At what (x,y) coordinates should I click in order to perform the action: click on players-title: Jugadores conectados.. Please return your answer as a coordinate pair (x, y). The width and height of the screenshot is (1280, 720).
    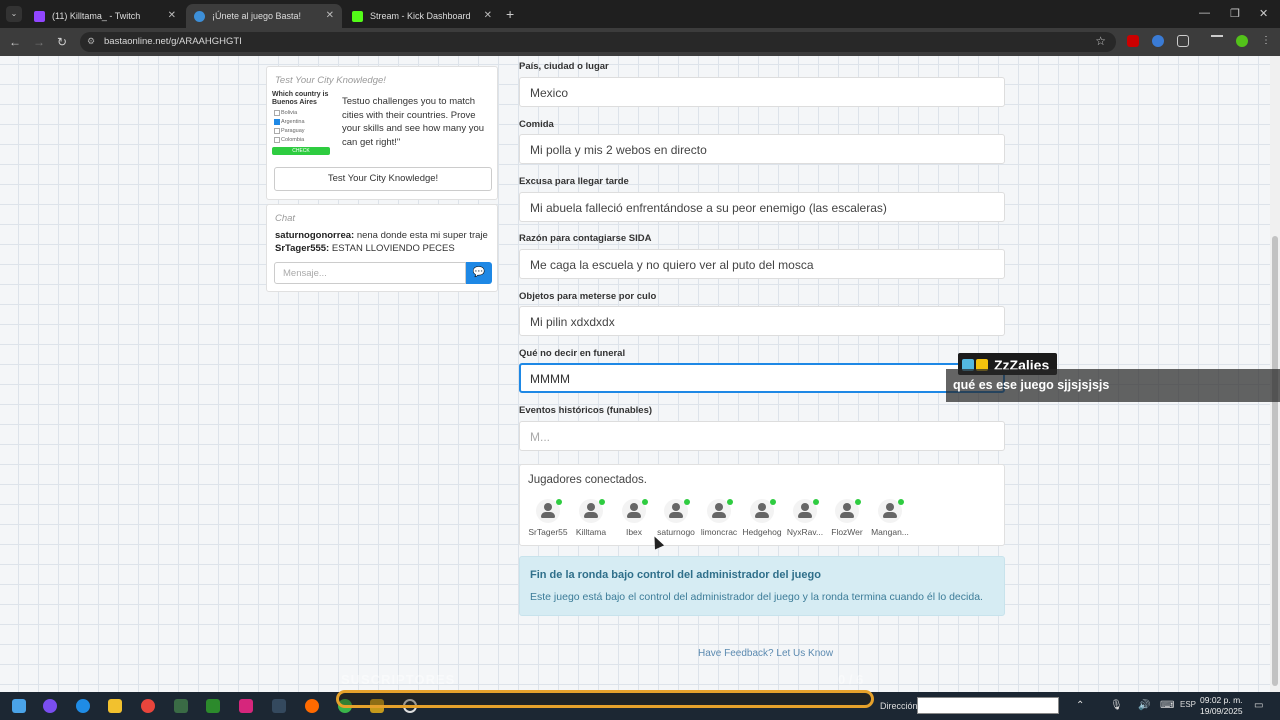
    Looking at the image, I should click on (587, 480).